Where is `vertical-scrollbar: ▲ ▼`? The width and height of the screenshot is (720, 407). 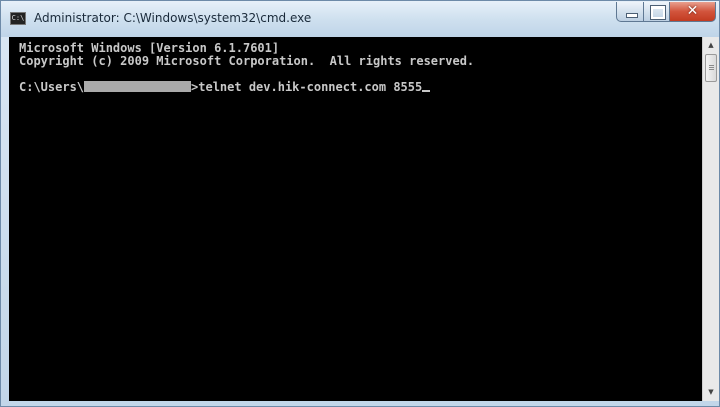 vertical-scrollbar: ▲ ▼ is located at coordinates (710, 219).